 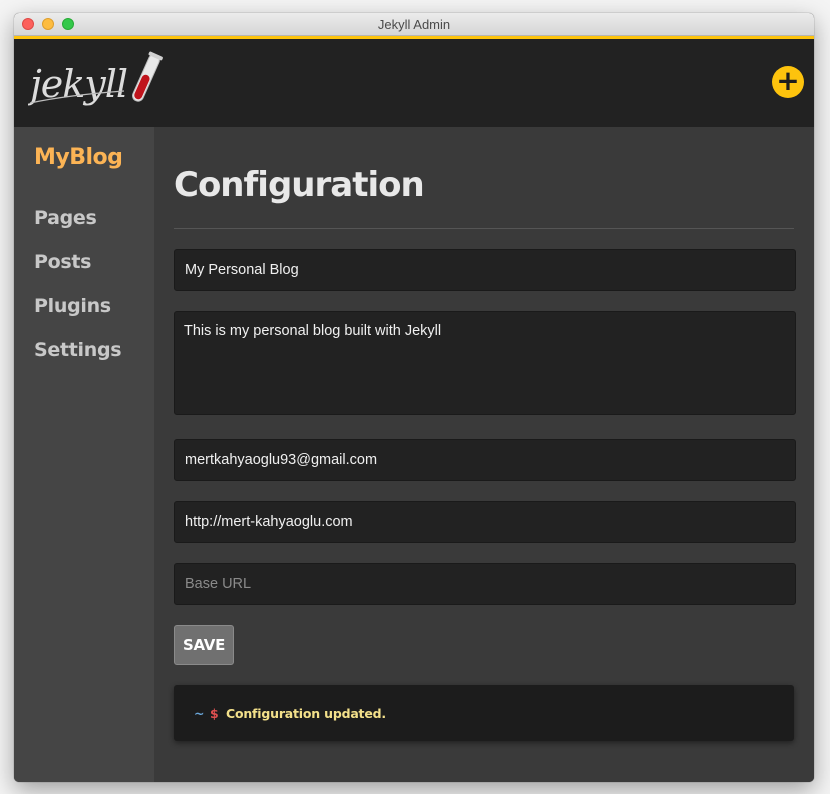 I want to click on prompt-tilde: ~, so click(x=199, y=713).